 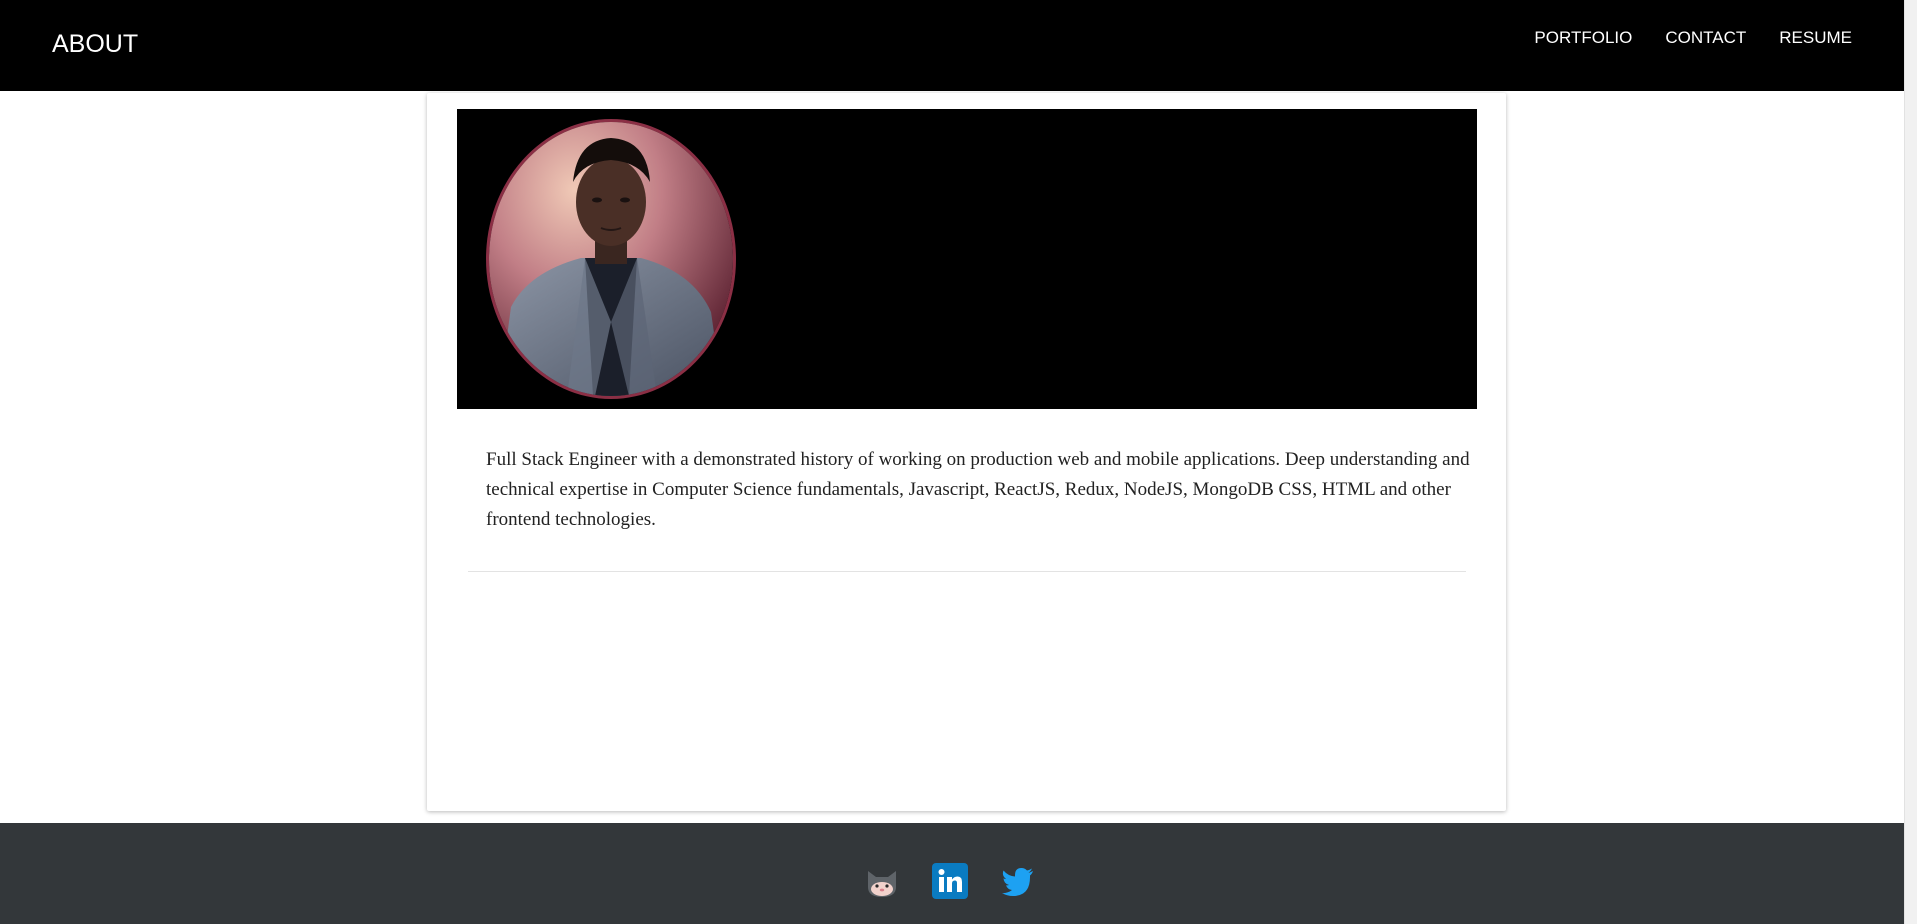 I want to click on nav-link-portfolio: PORTFOLIO, so click(x=1583, y=38).